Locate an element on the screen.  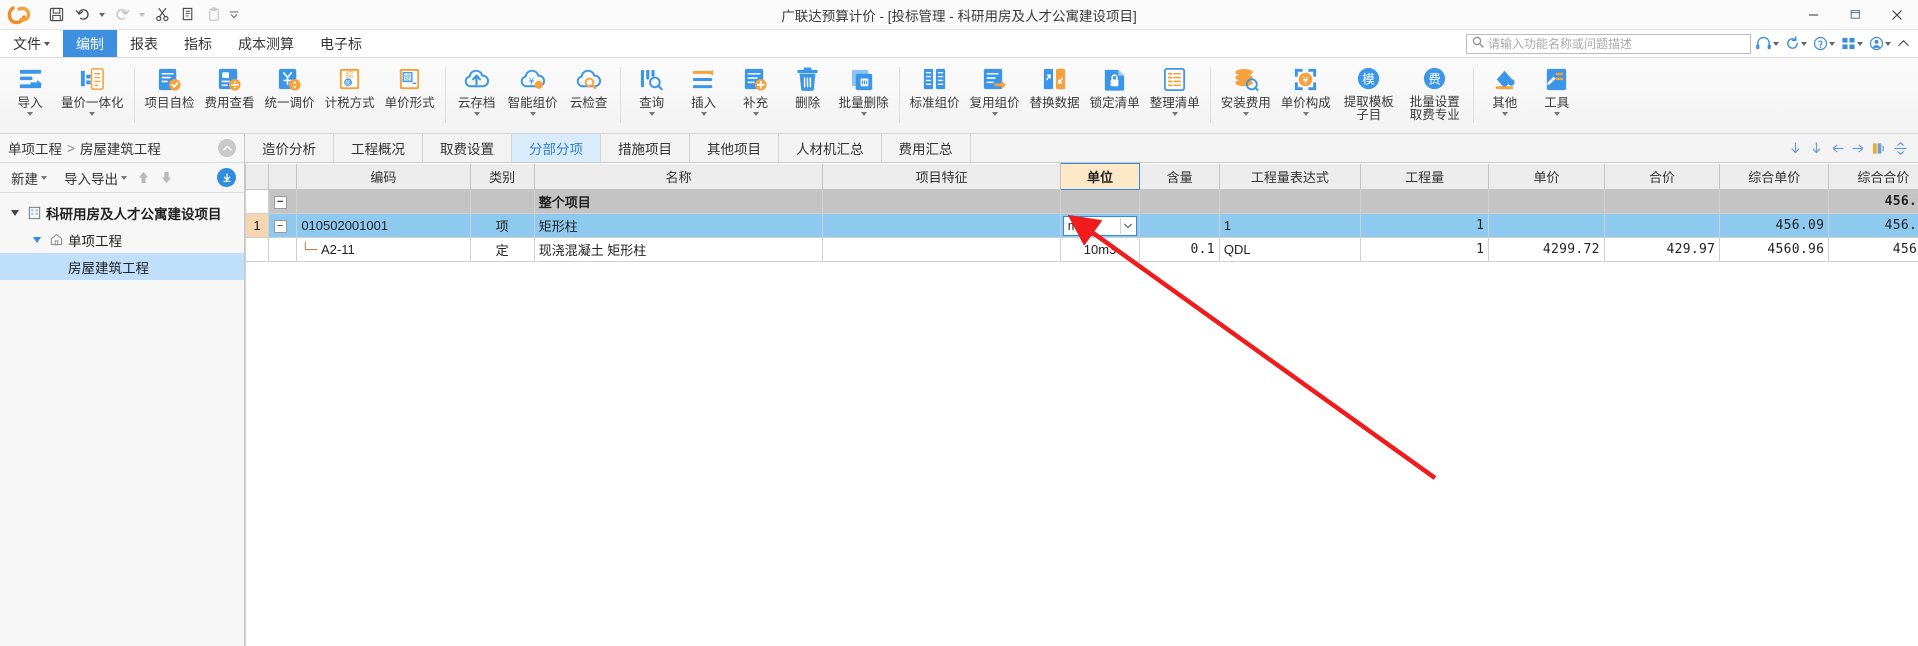
col-feature: 项目特征 is located at coordinates (941, 176).